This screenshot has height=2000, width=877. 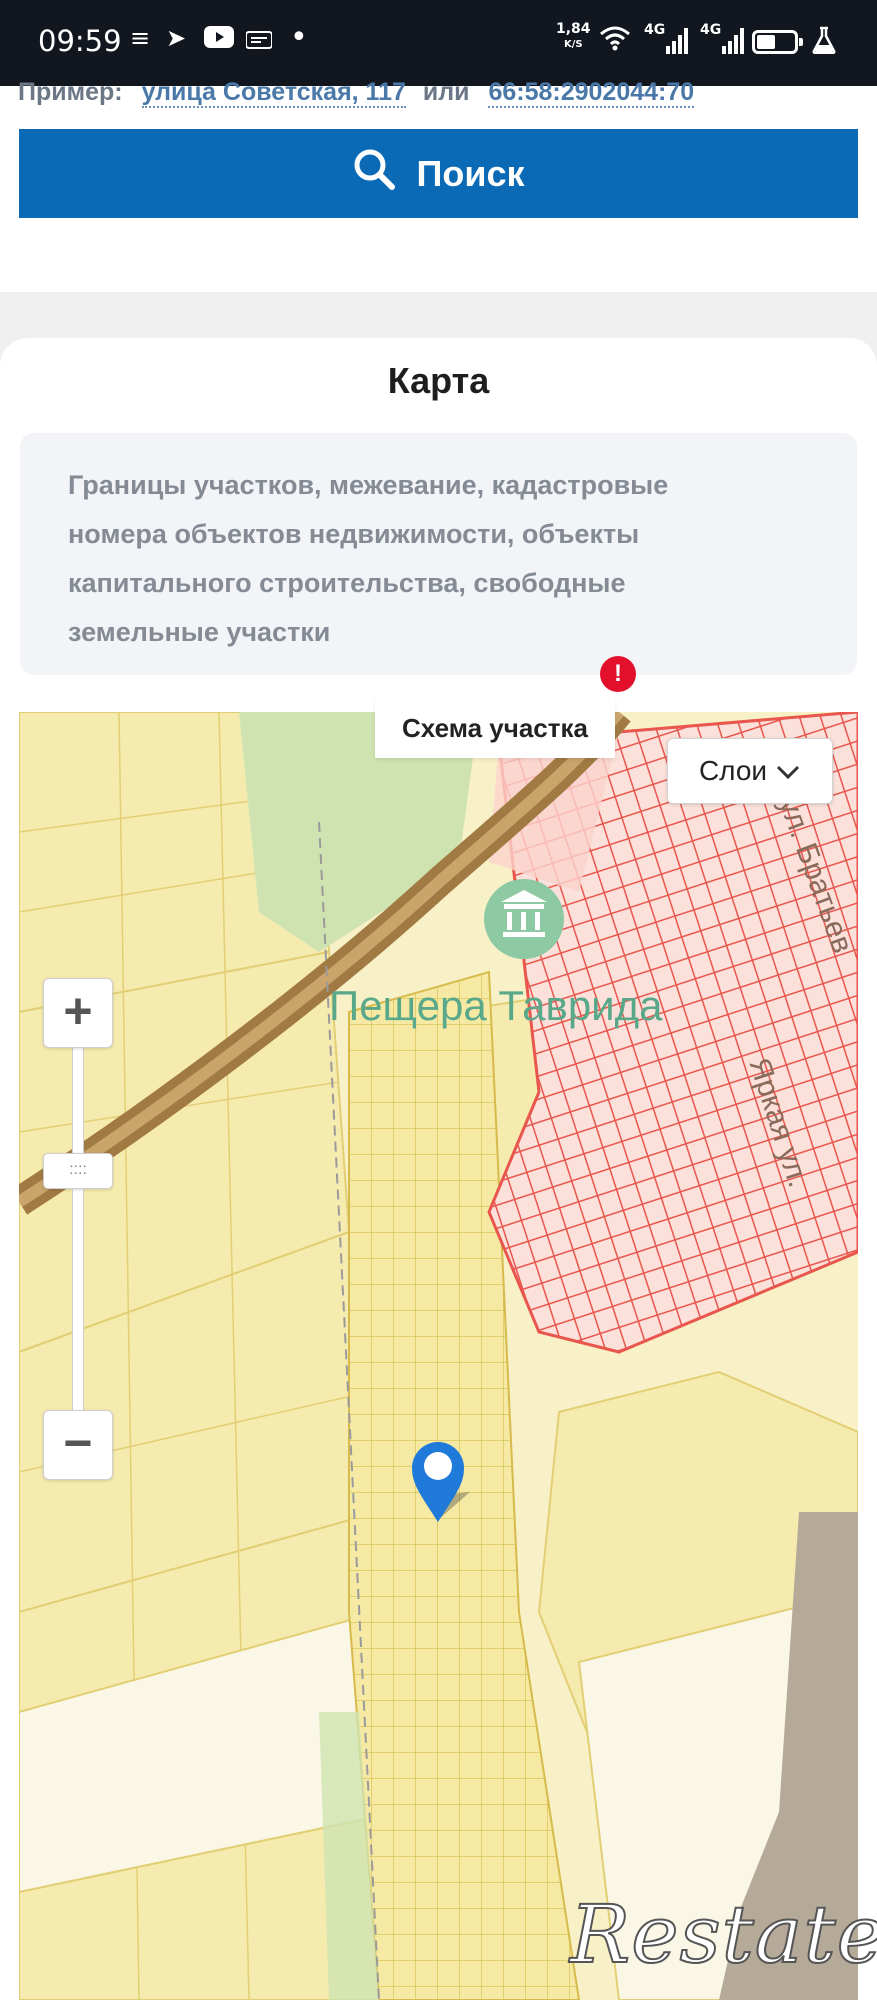 What do you see at coordinates (655, 30) in the screenshot?
I see `network-type-1: 4G` at bounding box center [655, 30].